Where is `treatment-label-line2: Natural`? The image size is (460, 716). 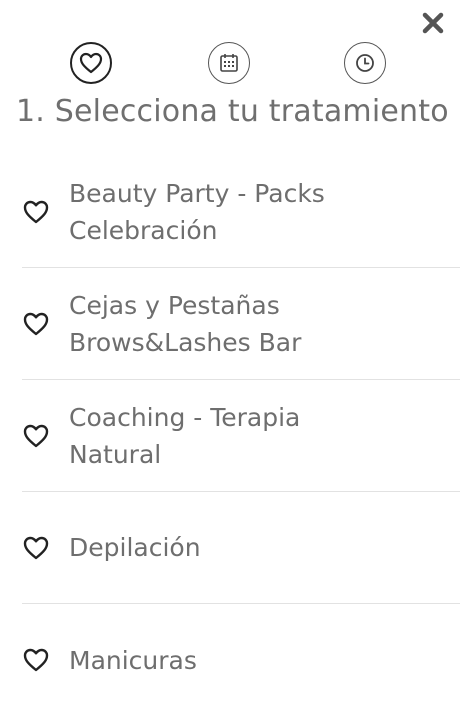
treatment-label-line2: Natural is located at coordinates (115, 454).